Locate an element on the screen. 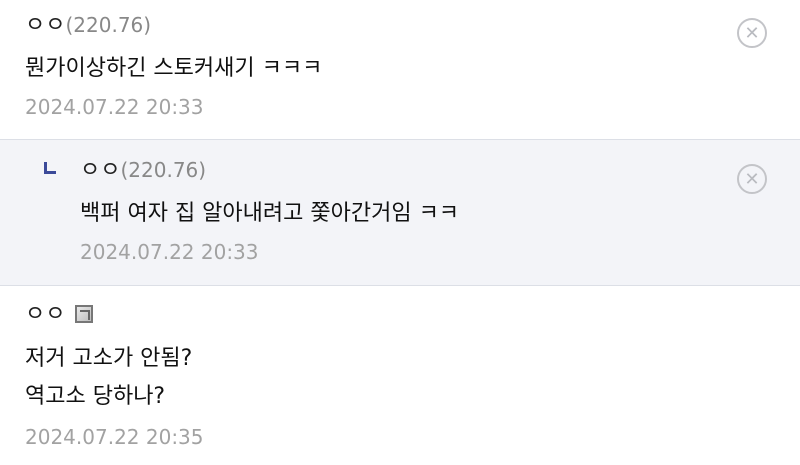 Image resolution: width=800 pixels, height=465 pixels. comment-text: 백퍼 여자 집 알아내려고 쫓아간거임 ㅋㅋ is located at coordinates (270, 213).